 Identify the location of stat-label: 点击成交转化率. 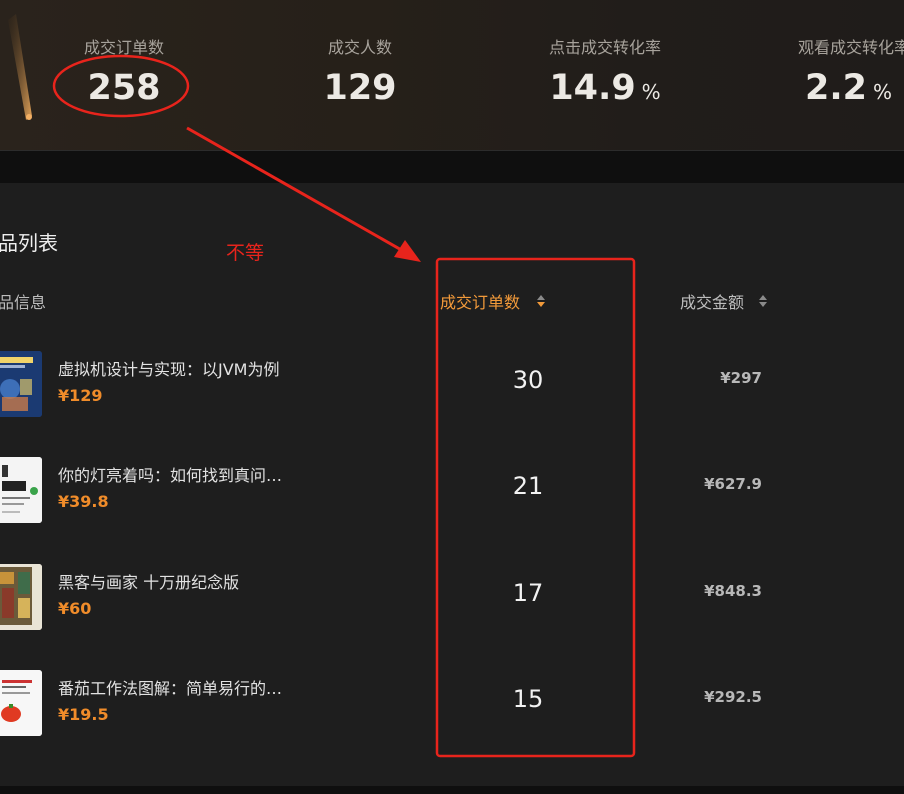
(604, 47).